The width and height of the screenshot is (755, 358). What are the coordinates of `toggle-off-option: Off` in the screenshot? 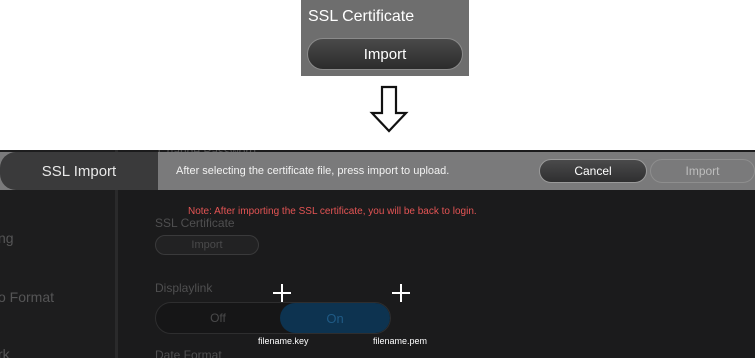 It's located at (218, 318).